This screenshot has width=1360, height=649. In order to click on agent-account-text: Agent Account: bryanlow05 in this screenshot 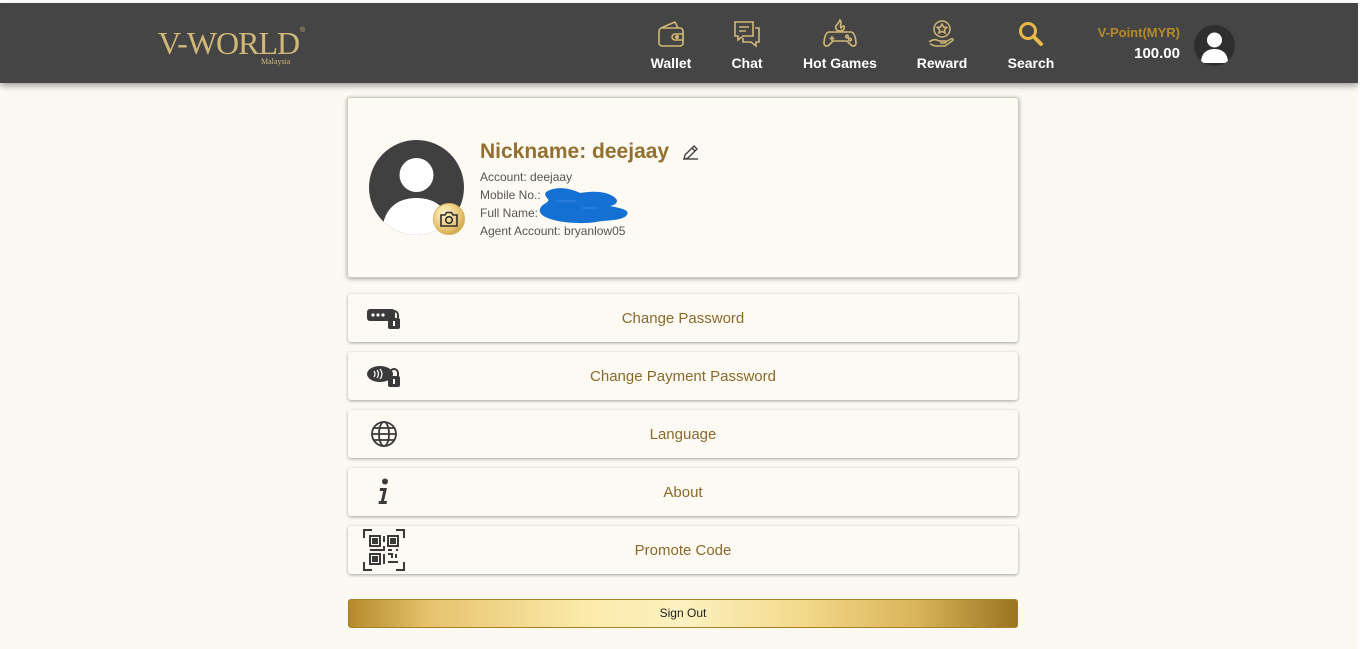, I will do `click(553, 231)`.